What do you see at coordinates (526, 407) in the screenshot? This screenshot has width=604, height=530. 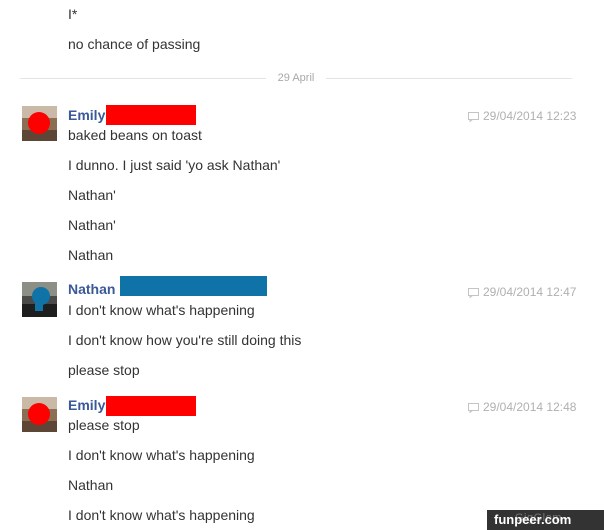 I see `message-timestamp: 29/04/2014 12:48` at bounding box center [526, 407].